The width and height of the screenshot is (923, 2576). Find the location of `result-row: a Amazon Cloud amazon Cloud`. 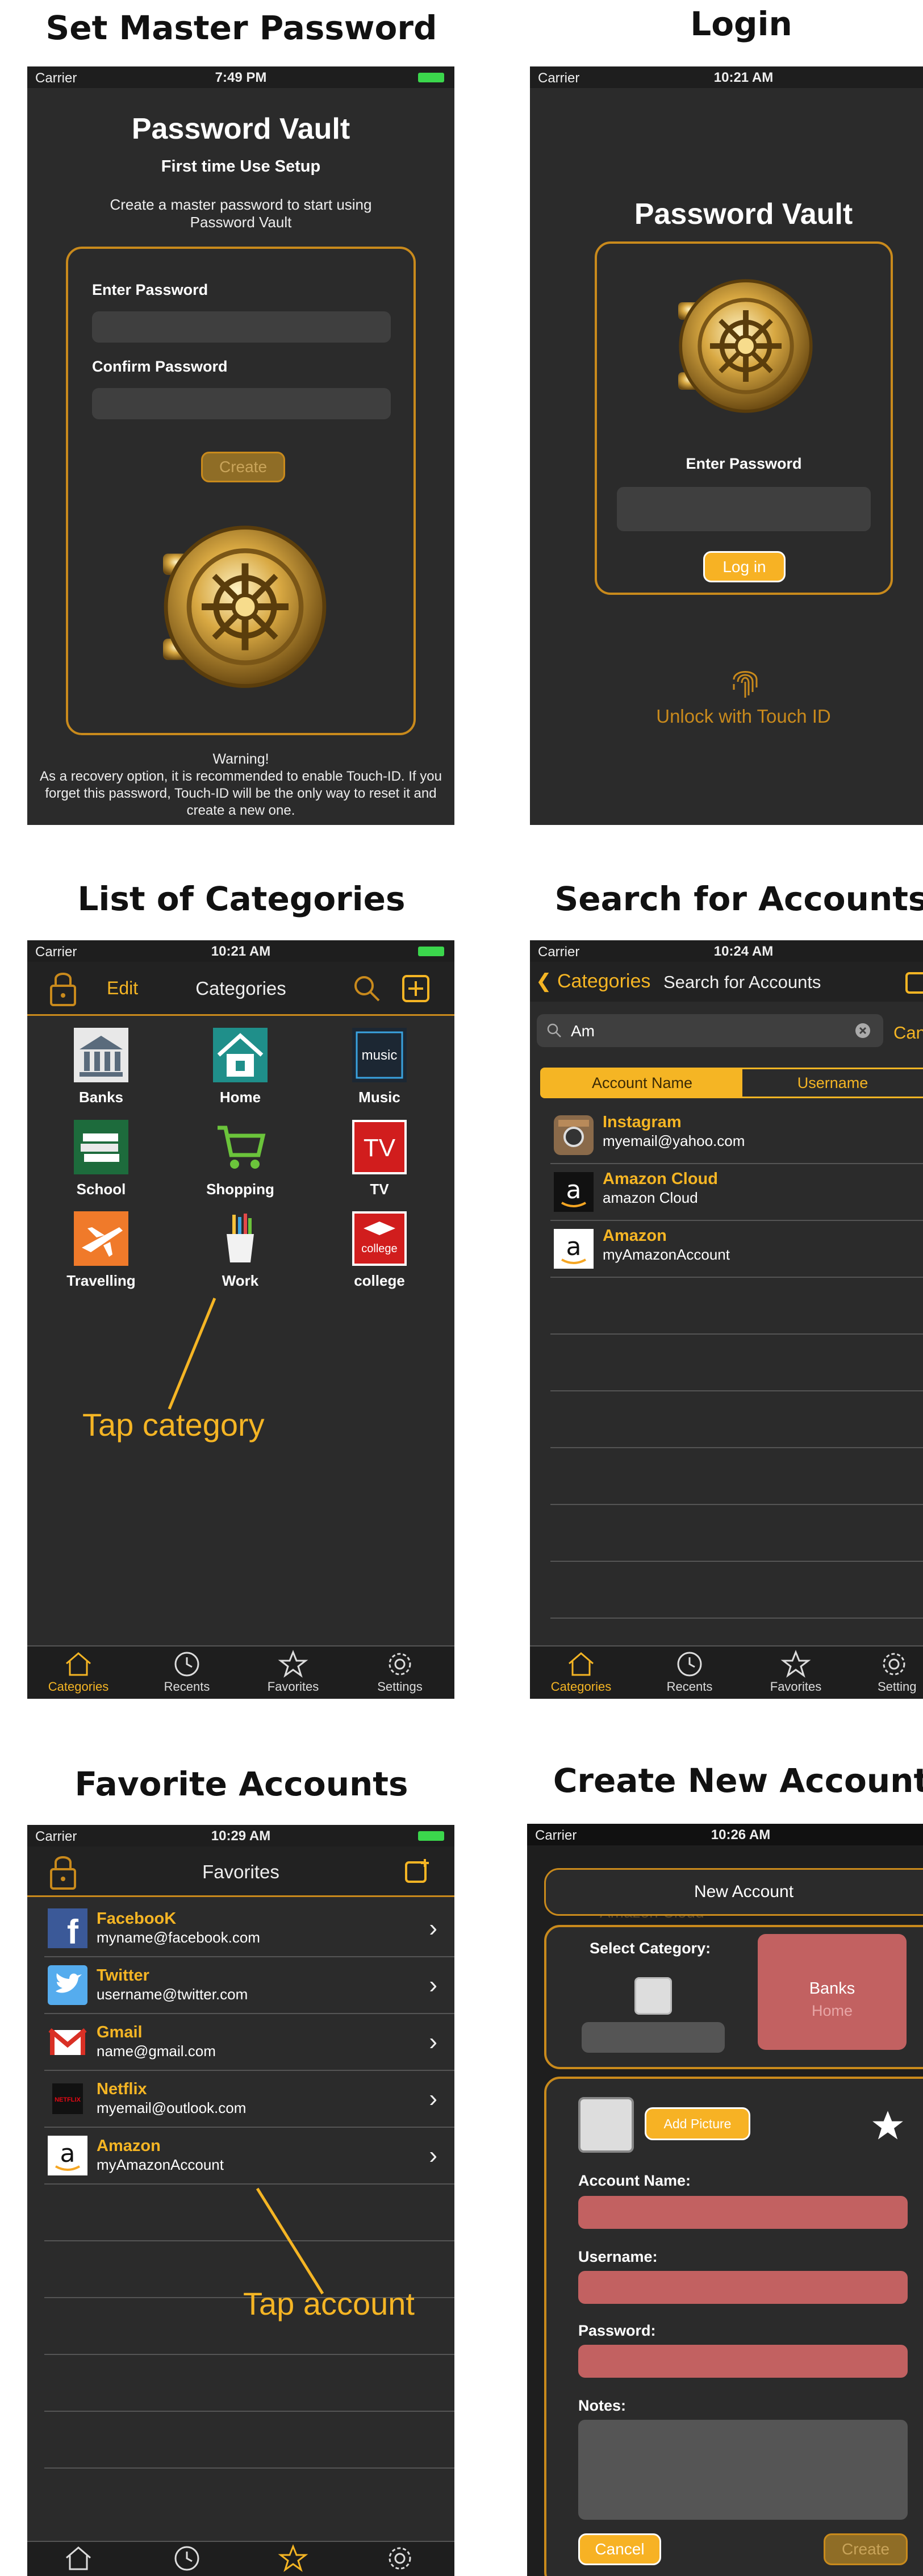

result-row: a Amazon Cloud amazon Cloud is located at coordinates (736, 1192).